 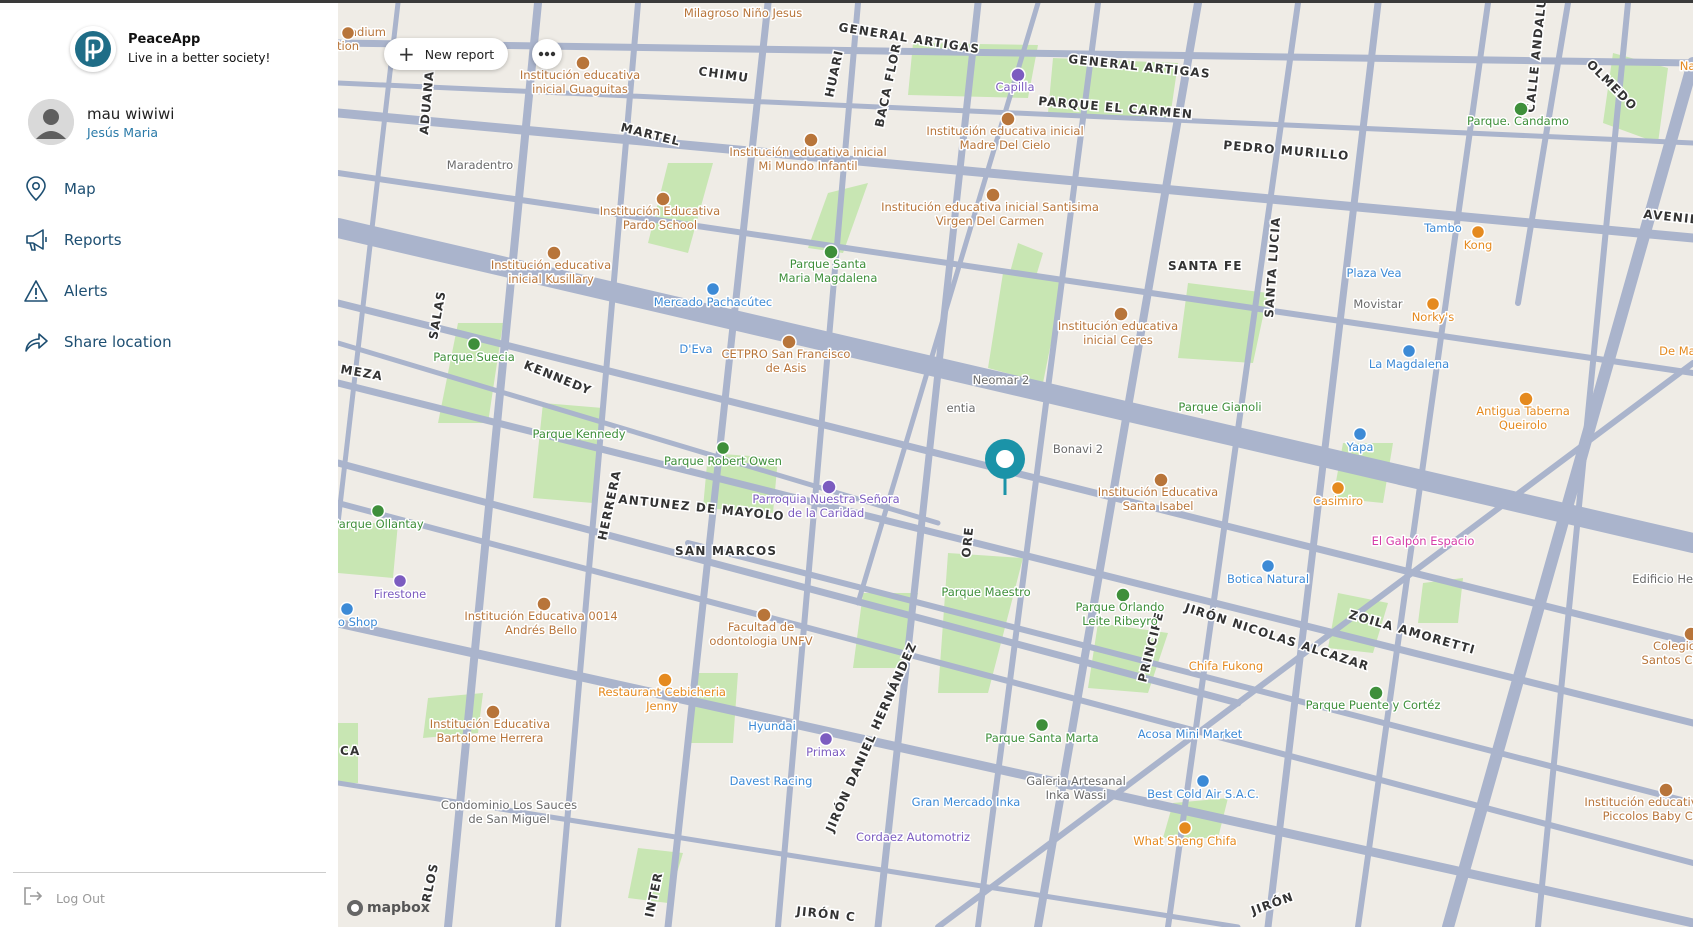 I want to click on poi-label: Capilla, so click(x=1014, y=87).